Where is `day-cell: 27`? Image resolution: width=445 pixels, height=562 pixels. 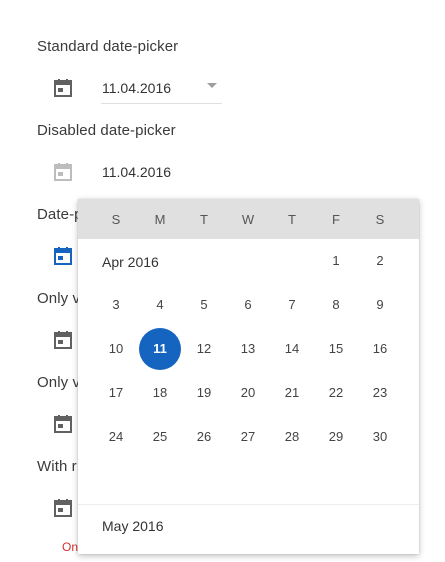 day-cell: 27 is located at coordinates (248, 437).